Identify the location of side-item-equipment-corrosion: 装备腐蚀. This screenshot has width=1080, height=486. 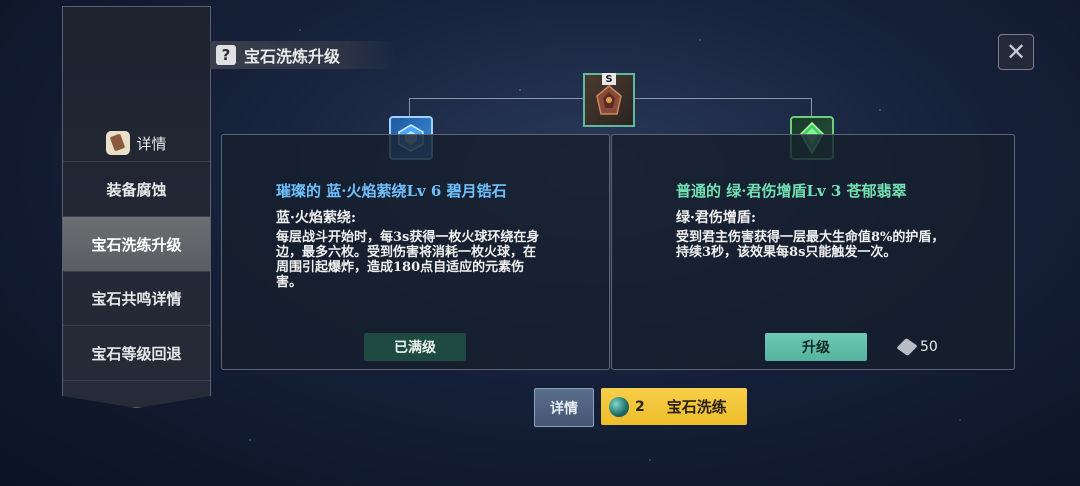
(136, 189).